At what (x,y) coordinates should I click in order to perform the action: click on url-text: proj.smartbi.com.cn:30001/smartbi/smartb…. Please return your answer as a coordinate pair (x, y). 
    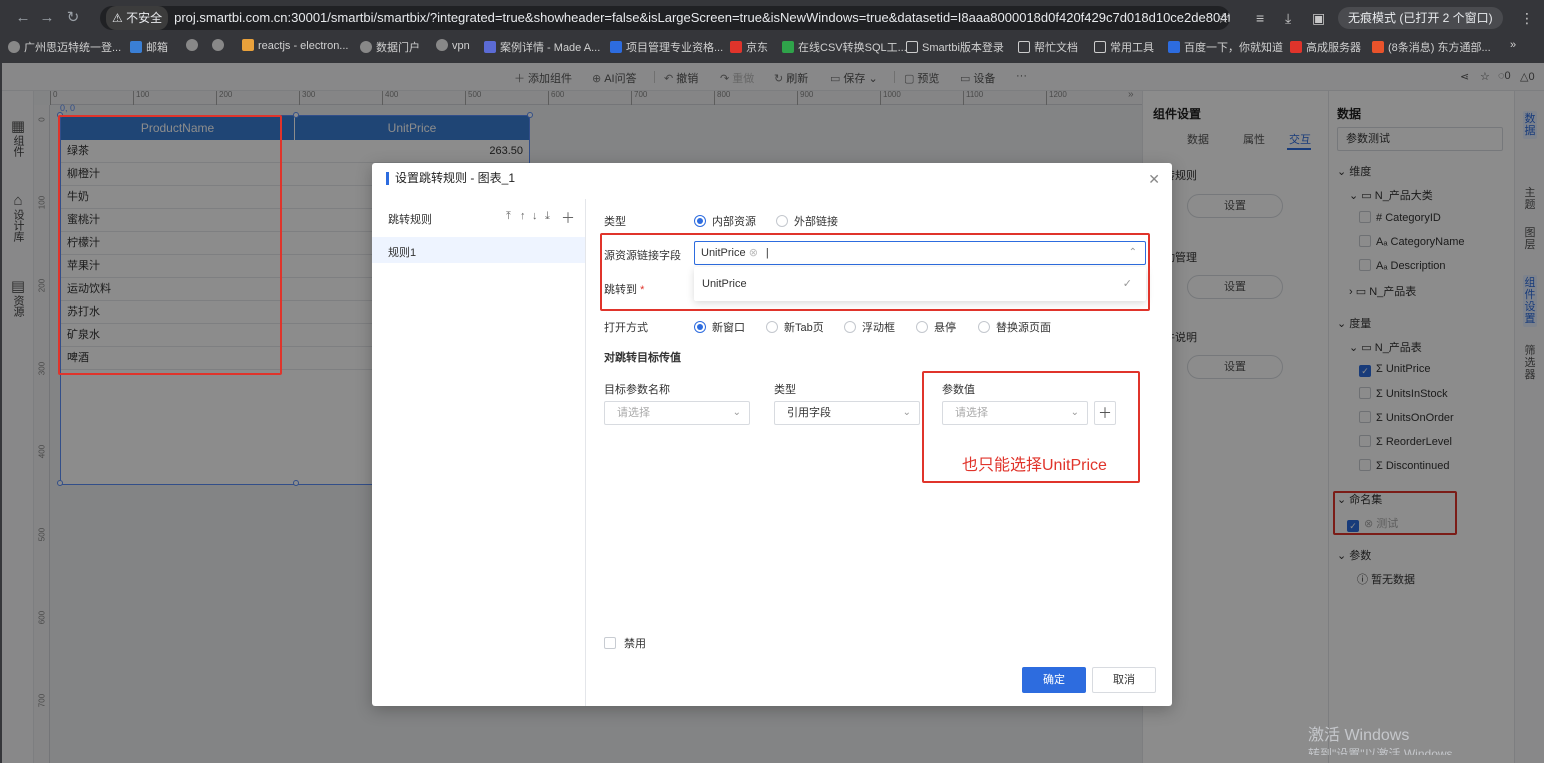
    Looking at the image, I should click on (702, 17).